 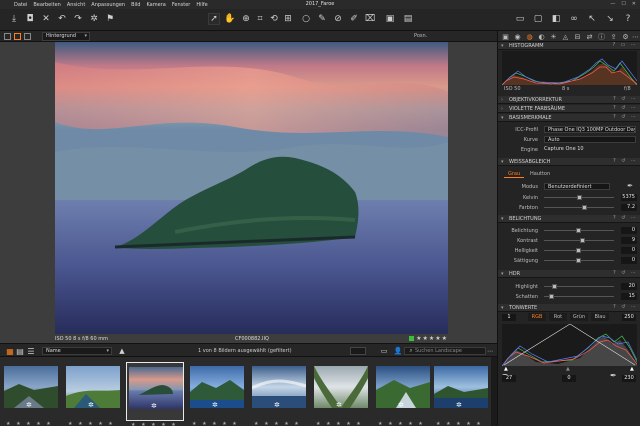 What do you see at coordinates (46, 19) in the screenshot?
I see `delete-icon: ✕` at bounding box center [46, 19].